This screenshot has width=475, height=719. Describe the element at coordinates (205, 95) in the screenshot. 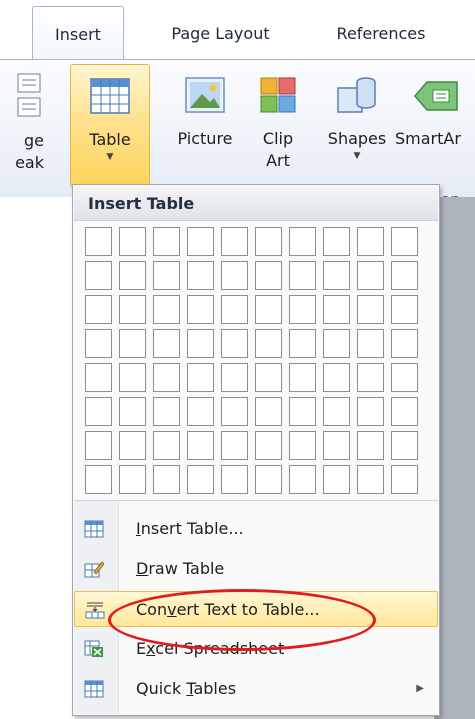

I see `picture-icon` at that location.